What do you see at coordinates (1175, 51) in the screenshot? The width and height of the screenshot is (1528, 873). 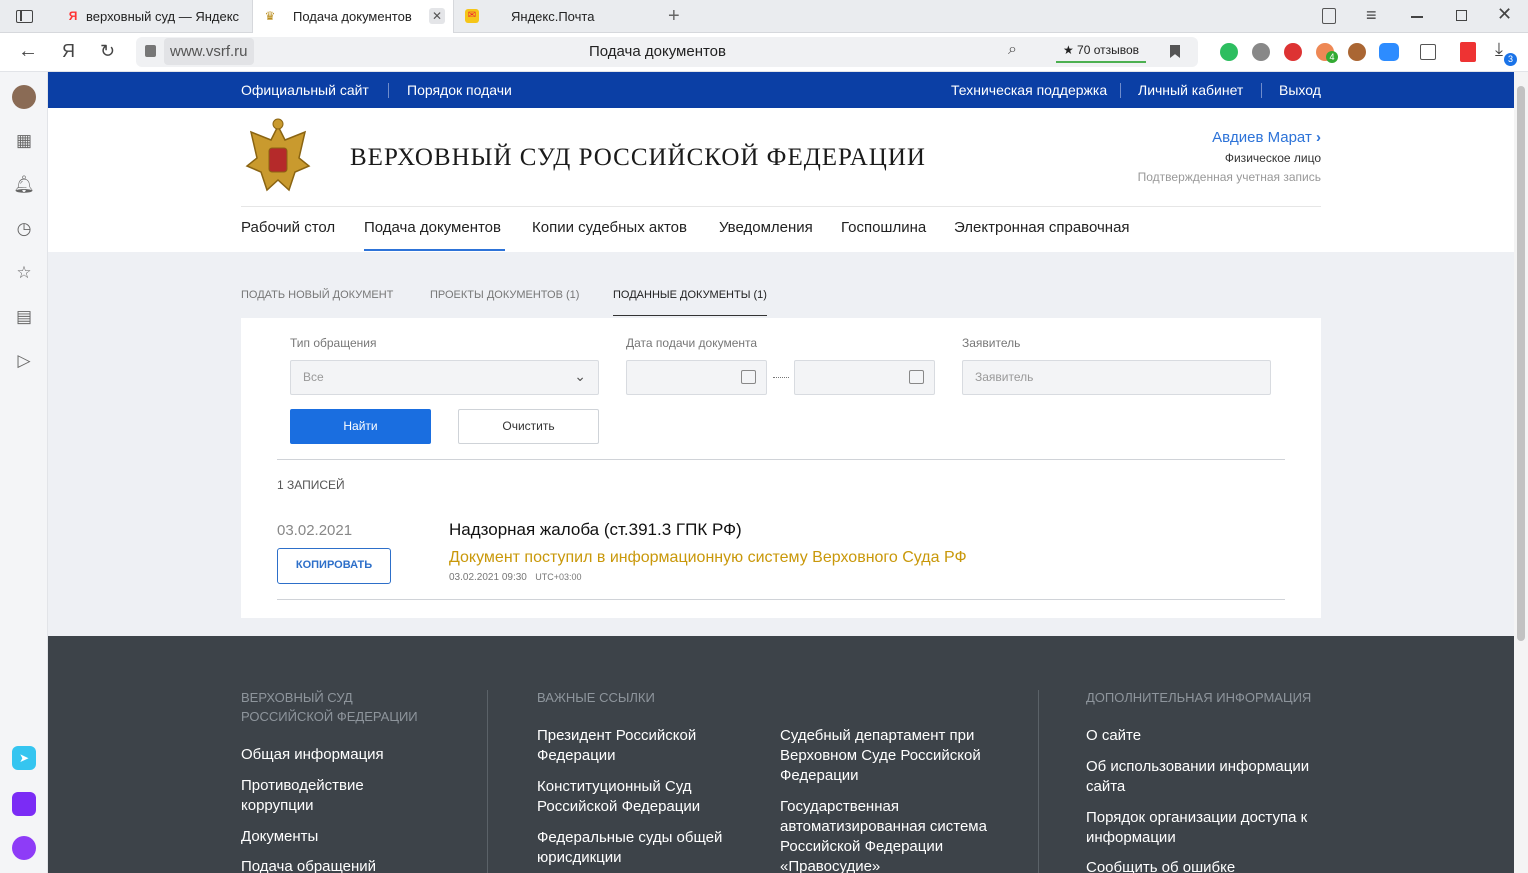 I see `bookmark-icon` at bounding box center [1175, 51].